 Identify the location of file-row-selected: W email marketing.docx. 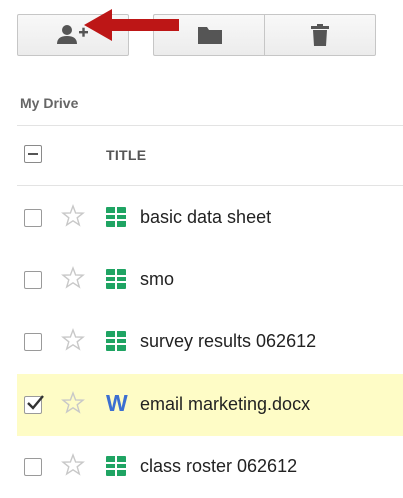
(201, 405).